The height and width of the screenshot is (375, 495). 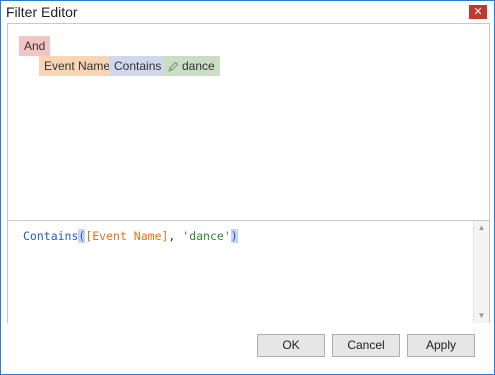 What do you see at coordinates (234, 236) in the screenshot?
I see `expression-close-paren: )` at bounding box center [234, 236].